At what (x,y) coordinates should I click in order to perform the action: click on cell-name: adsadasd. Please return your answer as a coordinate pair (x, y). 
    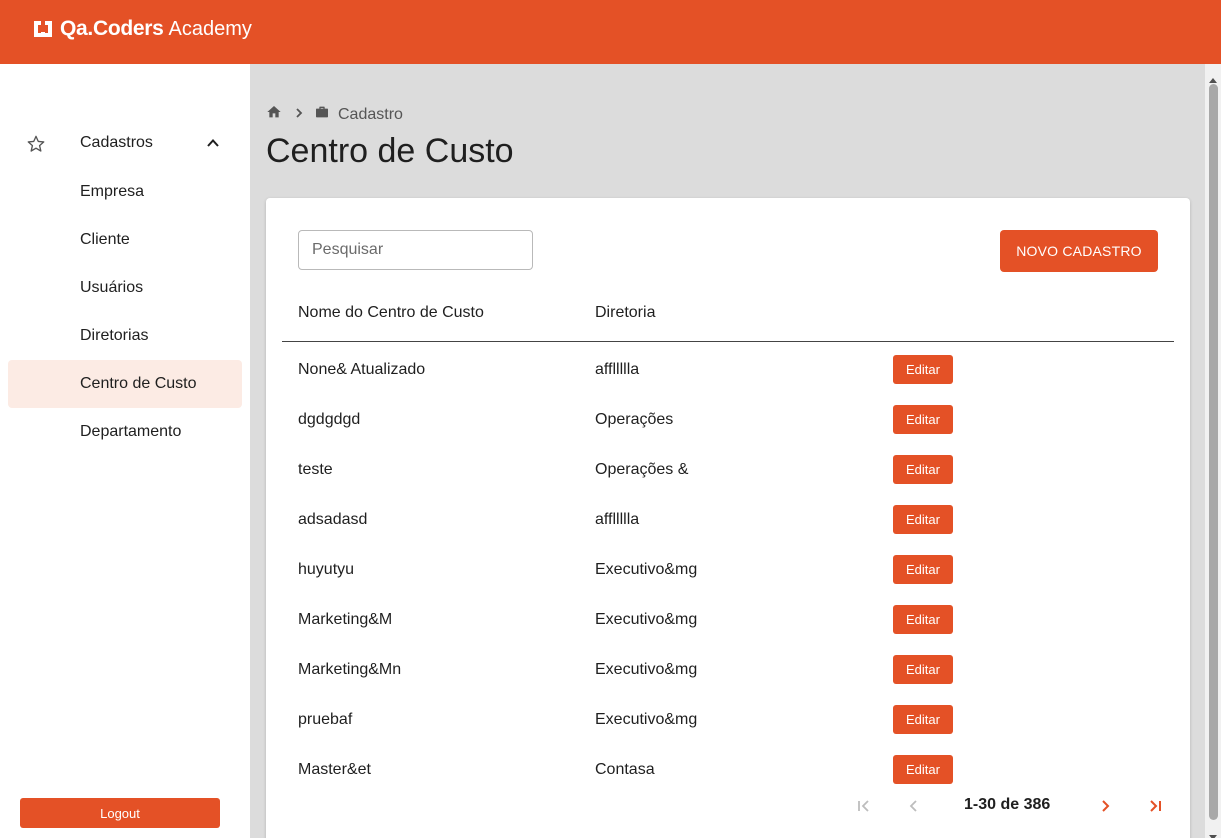
    Looking at the image, I should click on (333, 519).